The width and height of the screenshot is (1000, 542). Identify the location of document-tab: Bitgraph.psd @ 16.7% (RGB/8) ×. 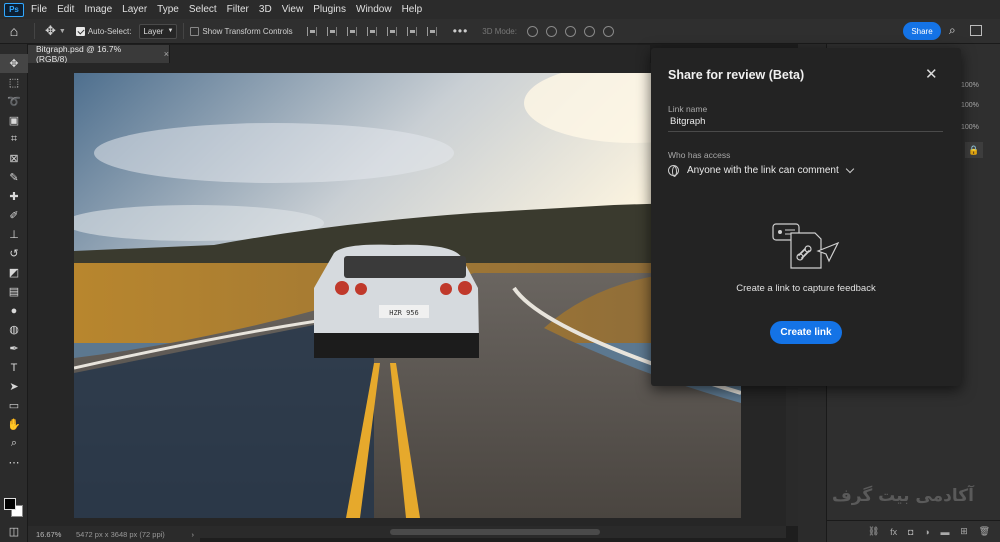
(99, 54).